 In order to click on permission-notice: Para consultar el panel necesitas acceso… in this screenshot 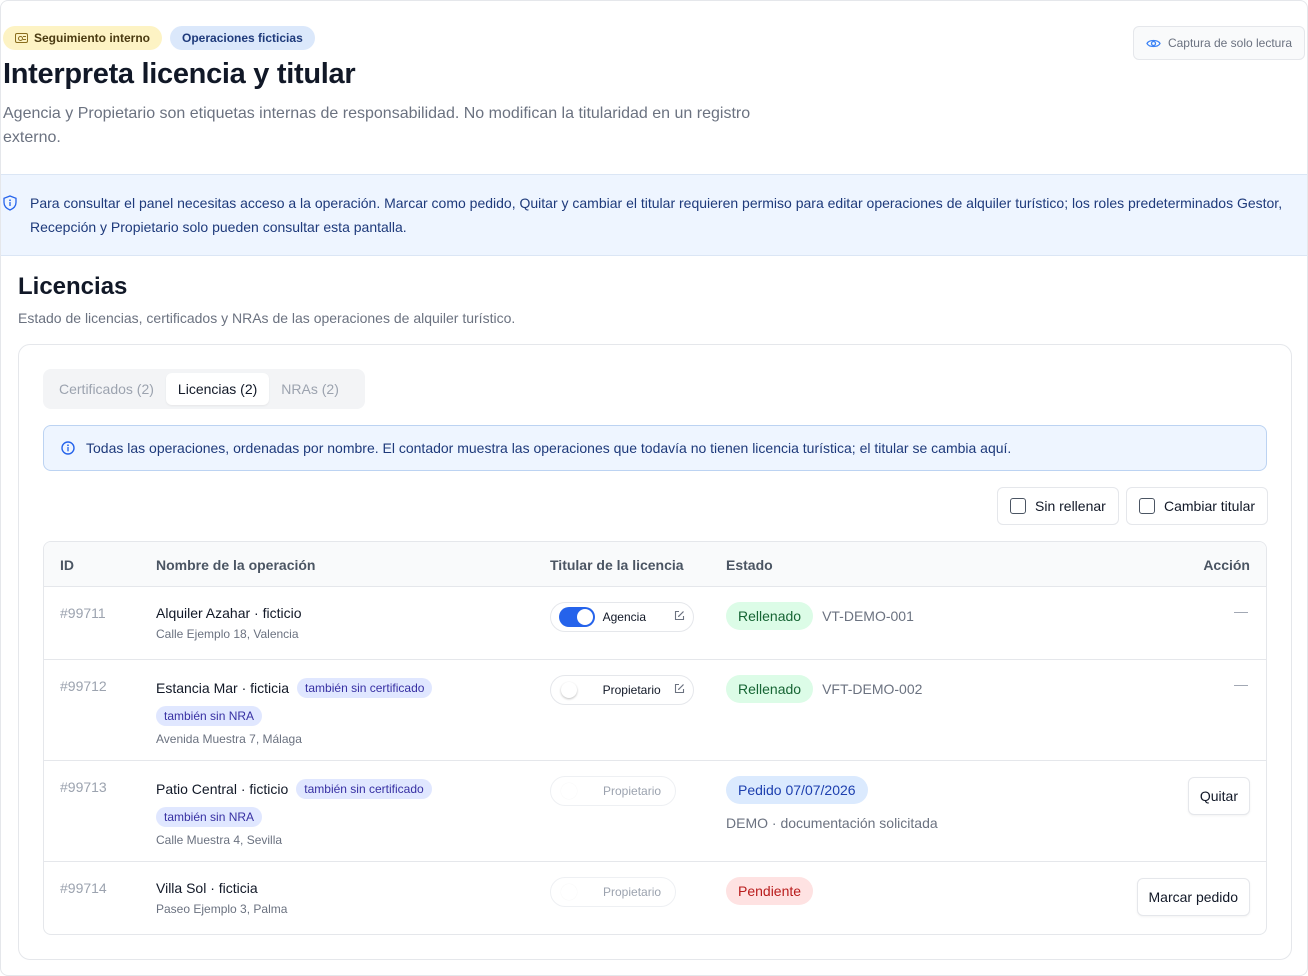, I will do `click(654, 215)`.